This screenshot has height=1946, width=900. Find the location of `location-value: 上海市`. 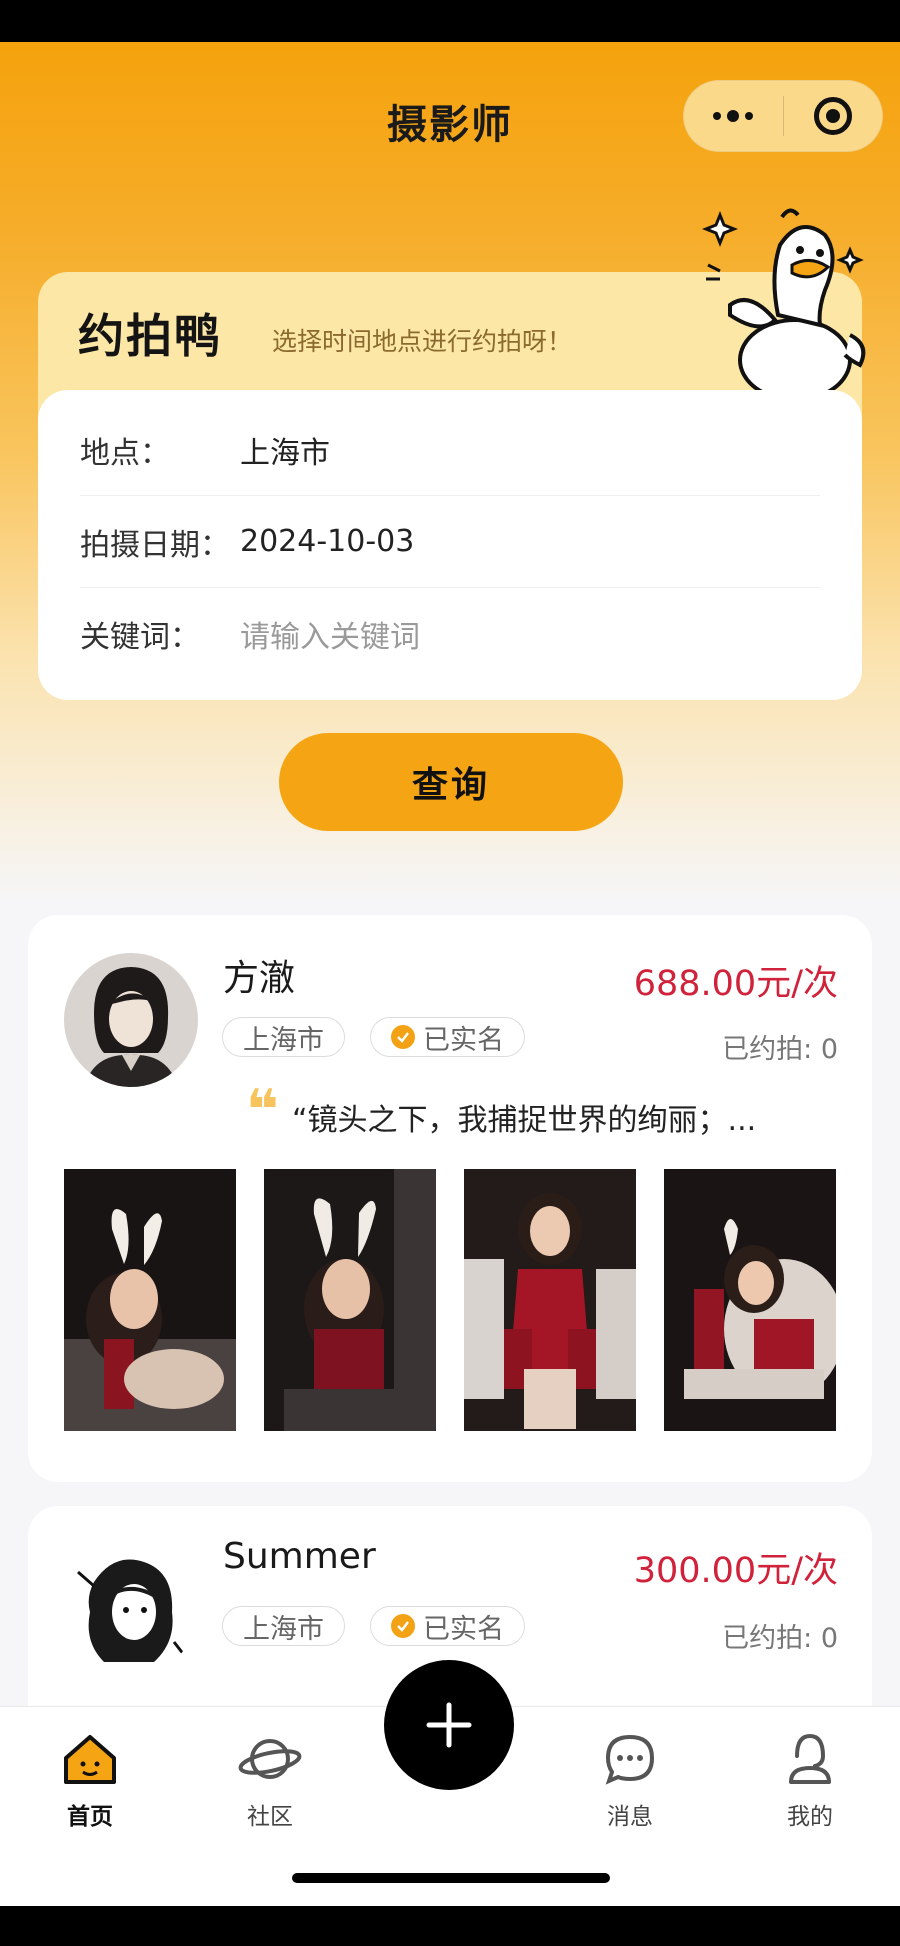

location-value: 上海市 is located at coordinates (285, 450).